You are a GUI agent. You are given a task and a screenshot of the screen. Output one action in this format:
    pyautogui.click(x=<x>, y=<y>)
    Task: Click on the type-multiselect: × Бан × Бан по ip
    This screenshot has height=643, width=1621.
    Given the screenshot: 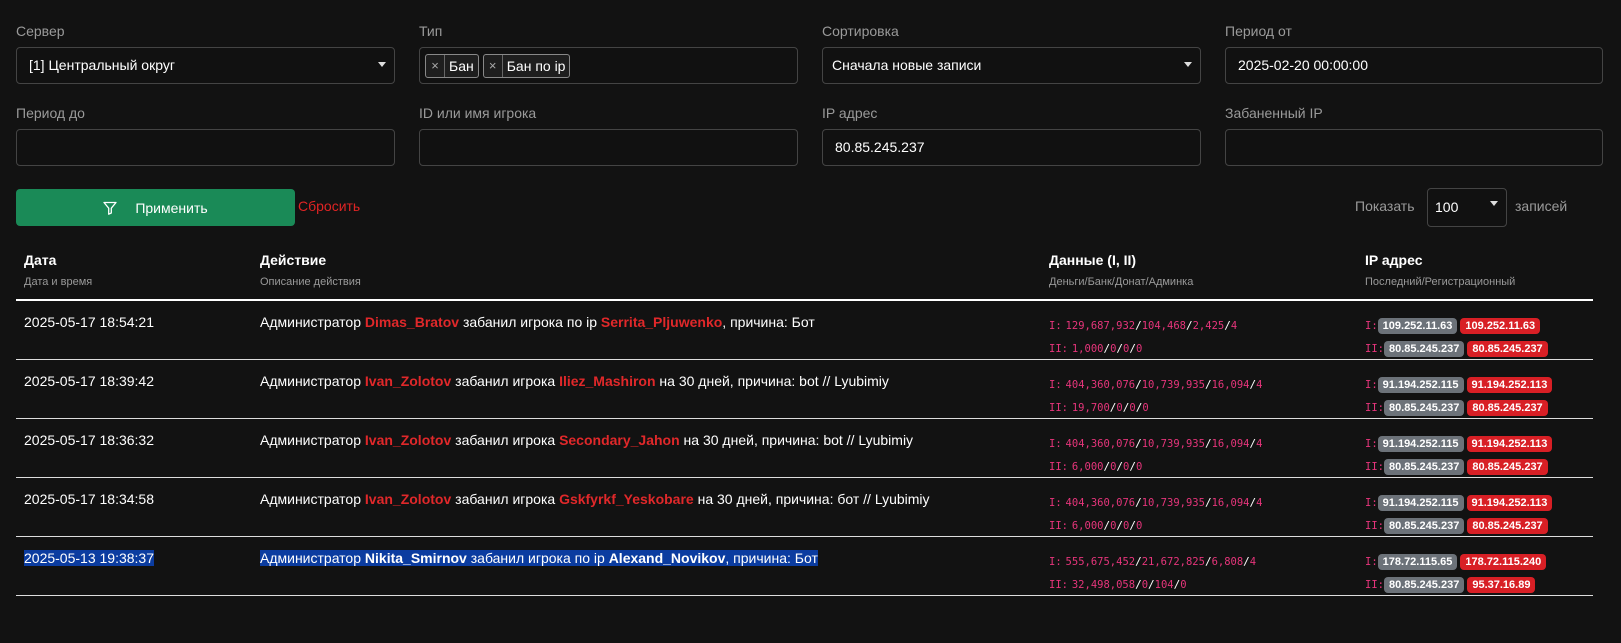 What is the action you would take?
    pyautogui.click(x=608, y=65)
    